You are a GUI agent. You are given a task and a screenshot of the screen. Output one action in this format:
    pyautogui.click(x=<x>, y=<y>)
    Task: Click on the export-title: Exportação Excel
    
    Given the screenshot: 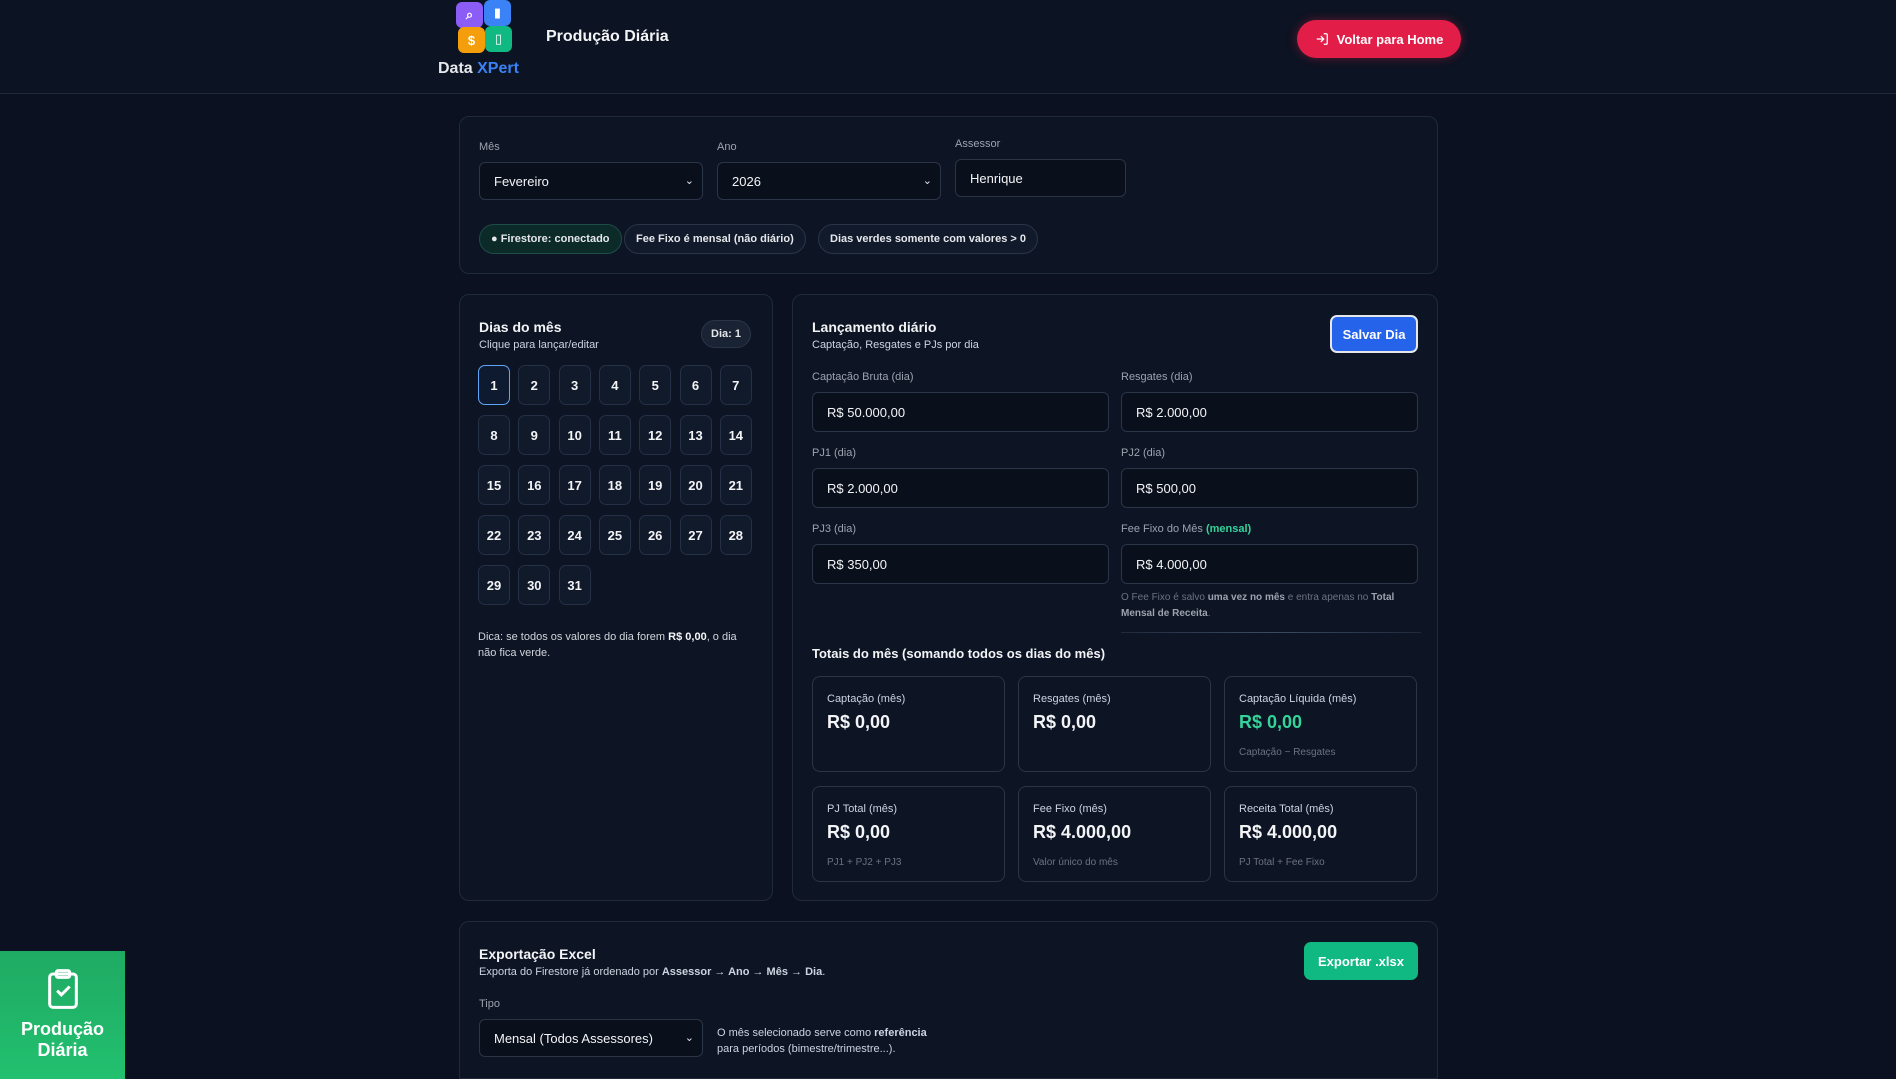 What is the action you would take?
    pyautogui.click(x=537, y=954)
    